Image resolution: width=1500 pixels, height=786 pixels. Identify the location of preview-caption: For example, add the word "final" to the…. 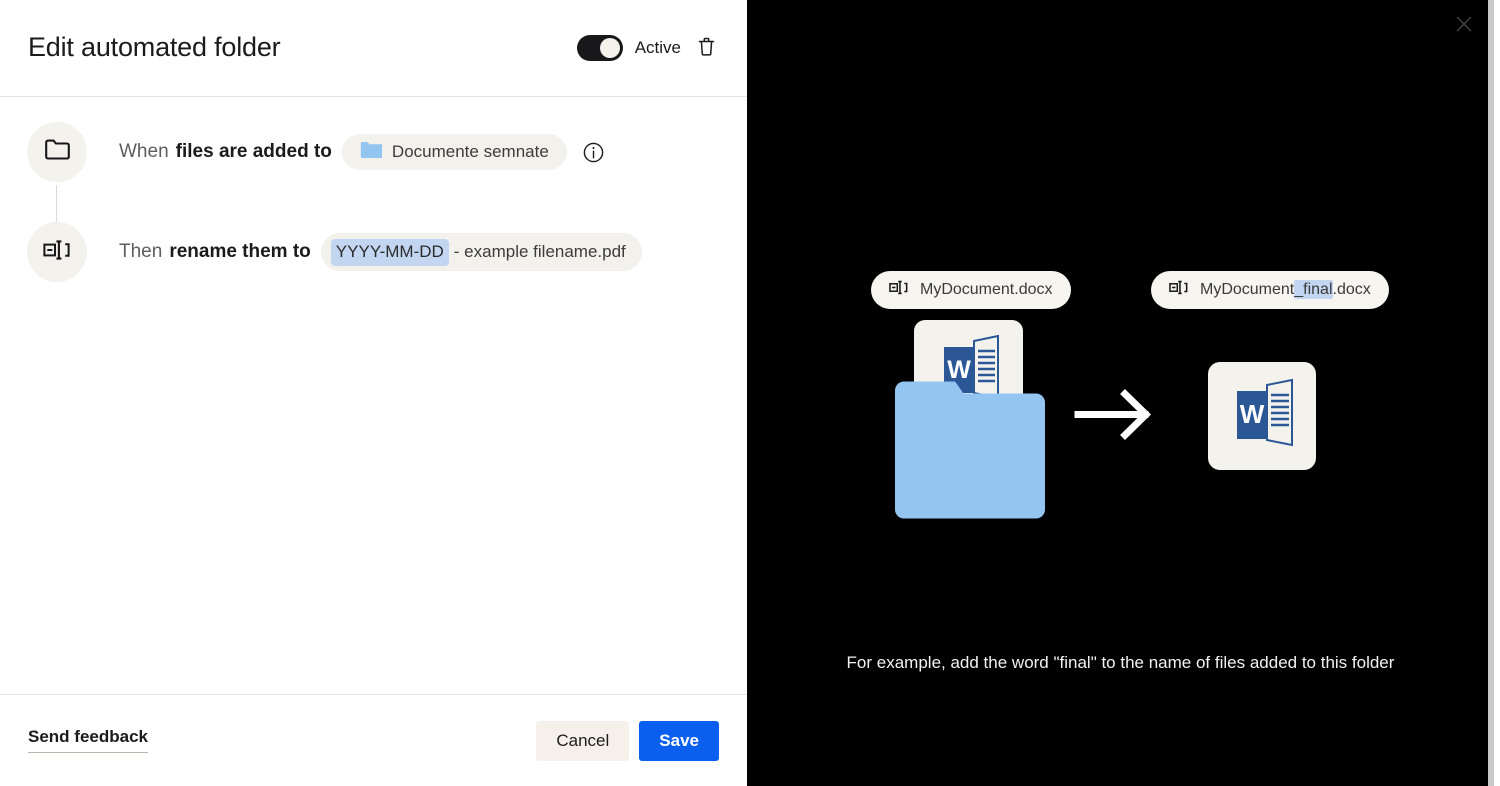
(1120, 662).